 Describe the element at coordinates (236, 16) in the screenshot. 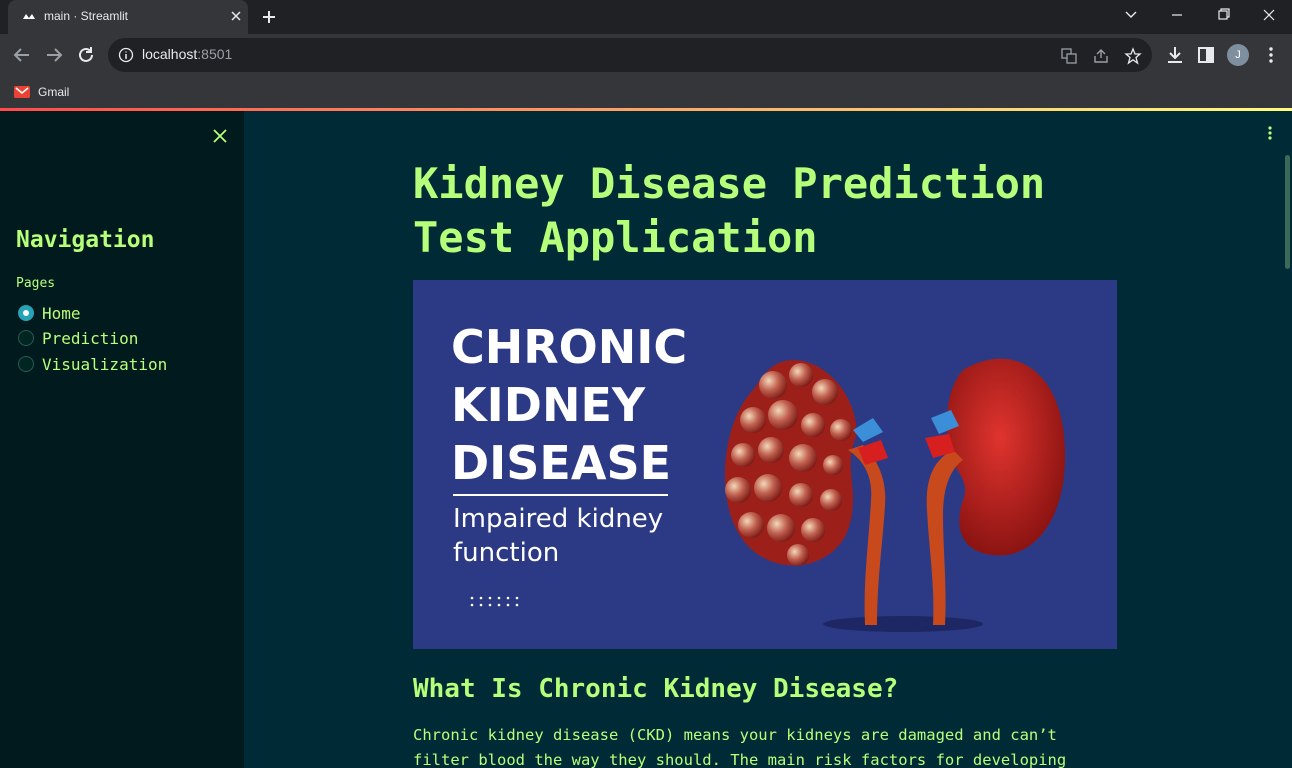

I see `close-tab-icon` at that location.